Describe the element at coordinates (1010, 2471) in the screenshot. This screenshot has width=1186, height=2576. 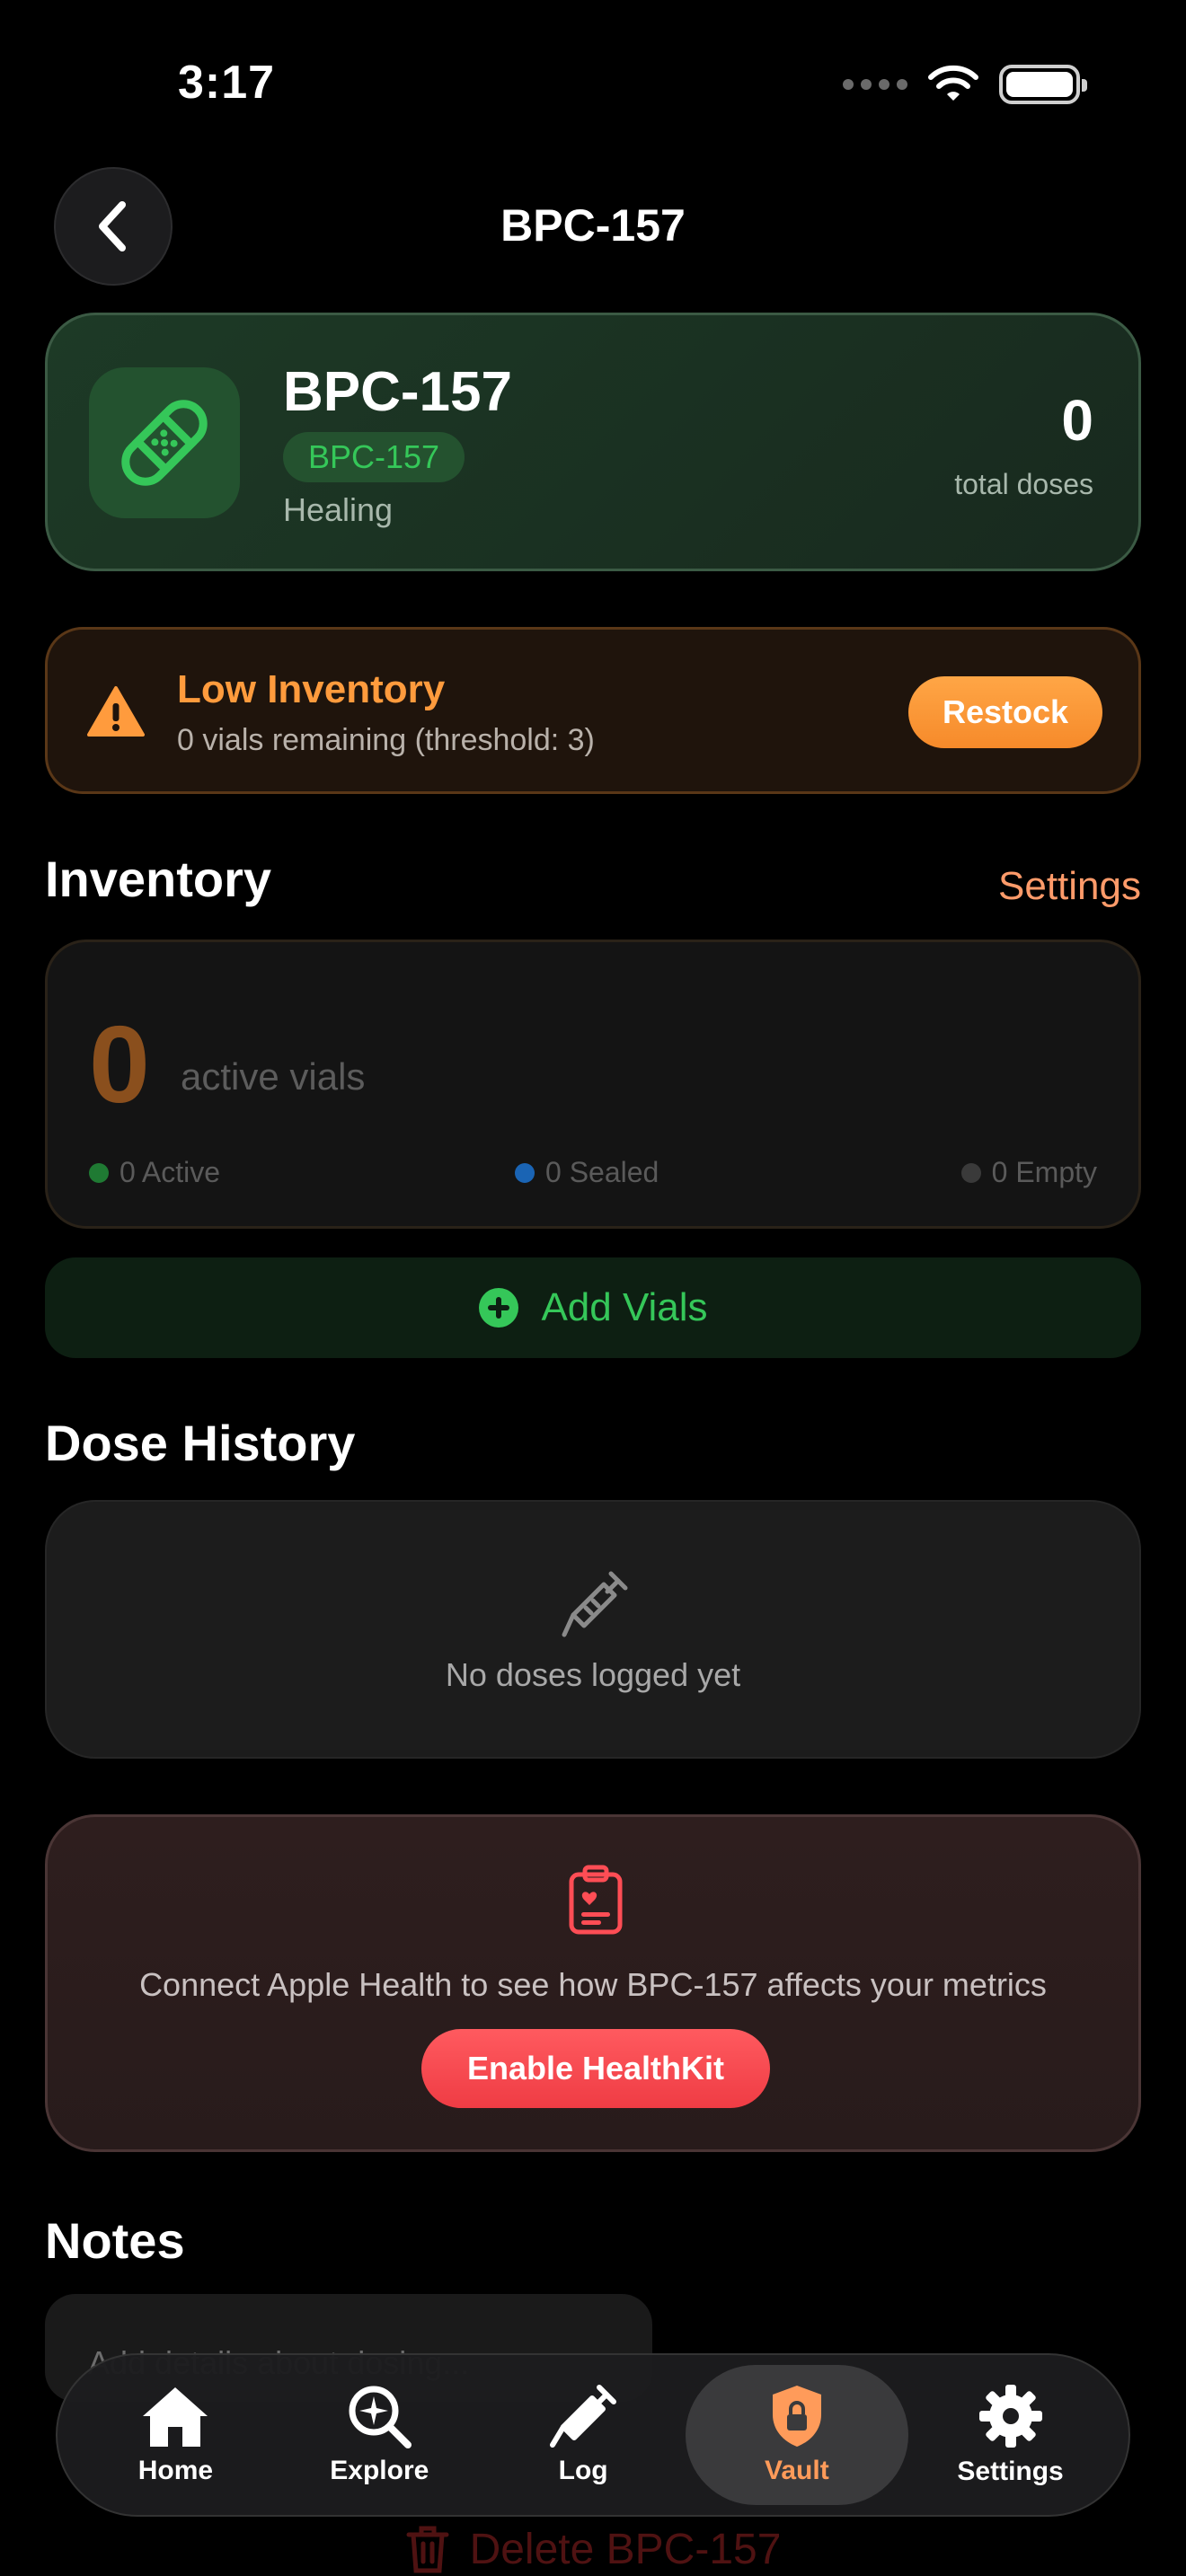
I see `tab-settings-label: Settings` at that location.